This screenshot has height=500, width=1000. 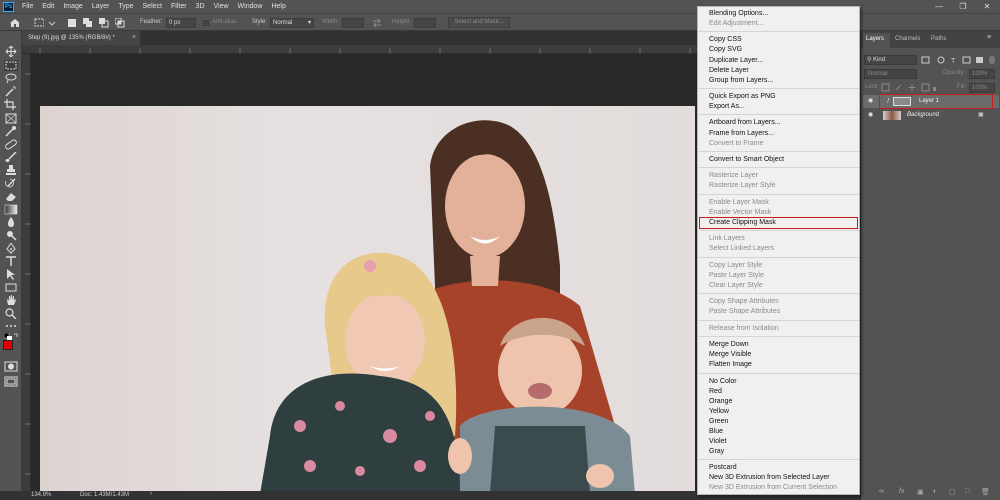 What do you see at coordinates (719, 412) in the screenshot?
I see `menu-item-yellow: Yellow` at bounding box center [719, 412].